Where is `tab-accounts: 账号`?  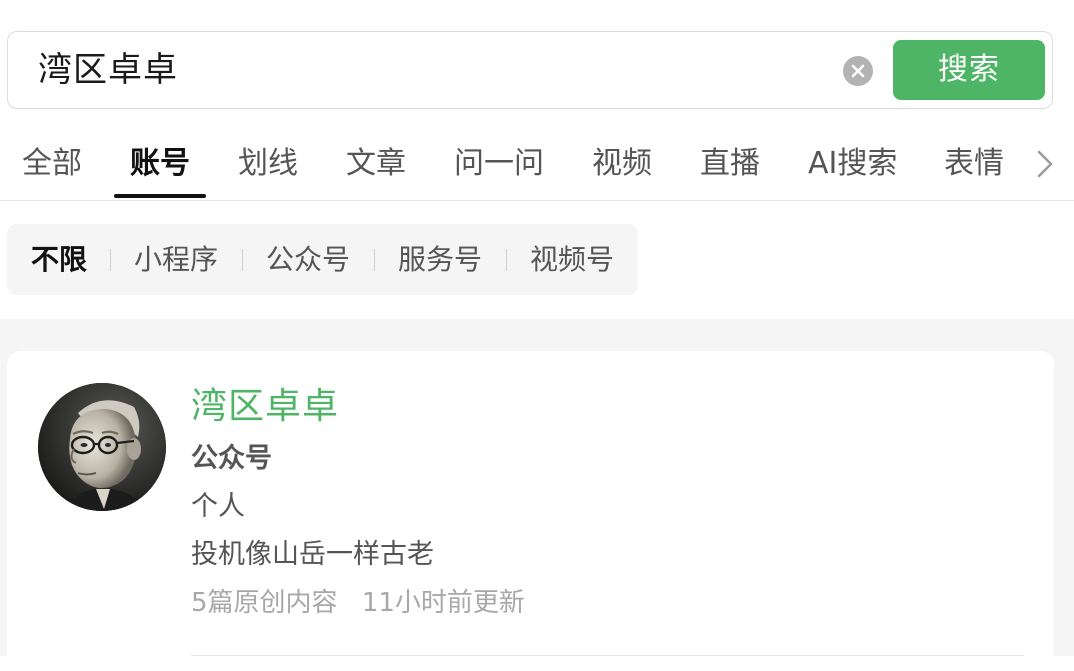
tab-accounts: 账号 is located at coordinates (160, 164).